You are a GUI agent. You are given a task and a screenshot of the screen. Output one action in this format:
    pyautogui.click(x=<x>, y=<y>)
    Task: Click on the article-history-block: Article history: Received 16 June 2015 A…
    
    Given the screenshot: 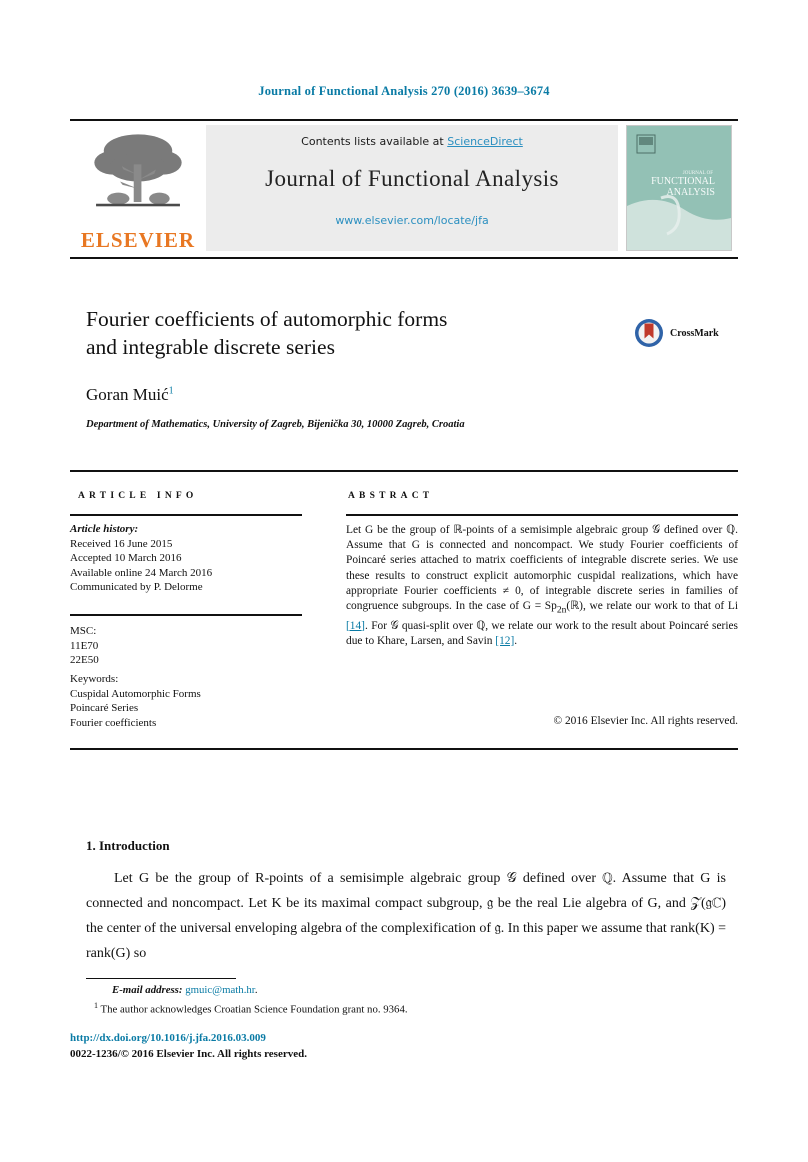 What is the action you would take?
    pyautogui.click(x=195, y=558)
    